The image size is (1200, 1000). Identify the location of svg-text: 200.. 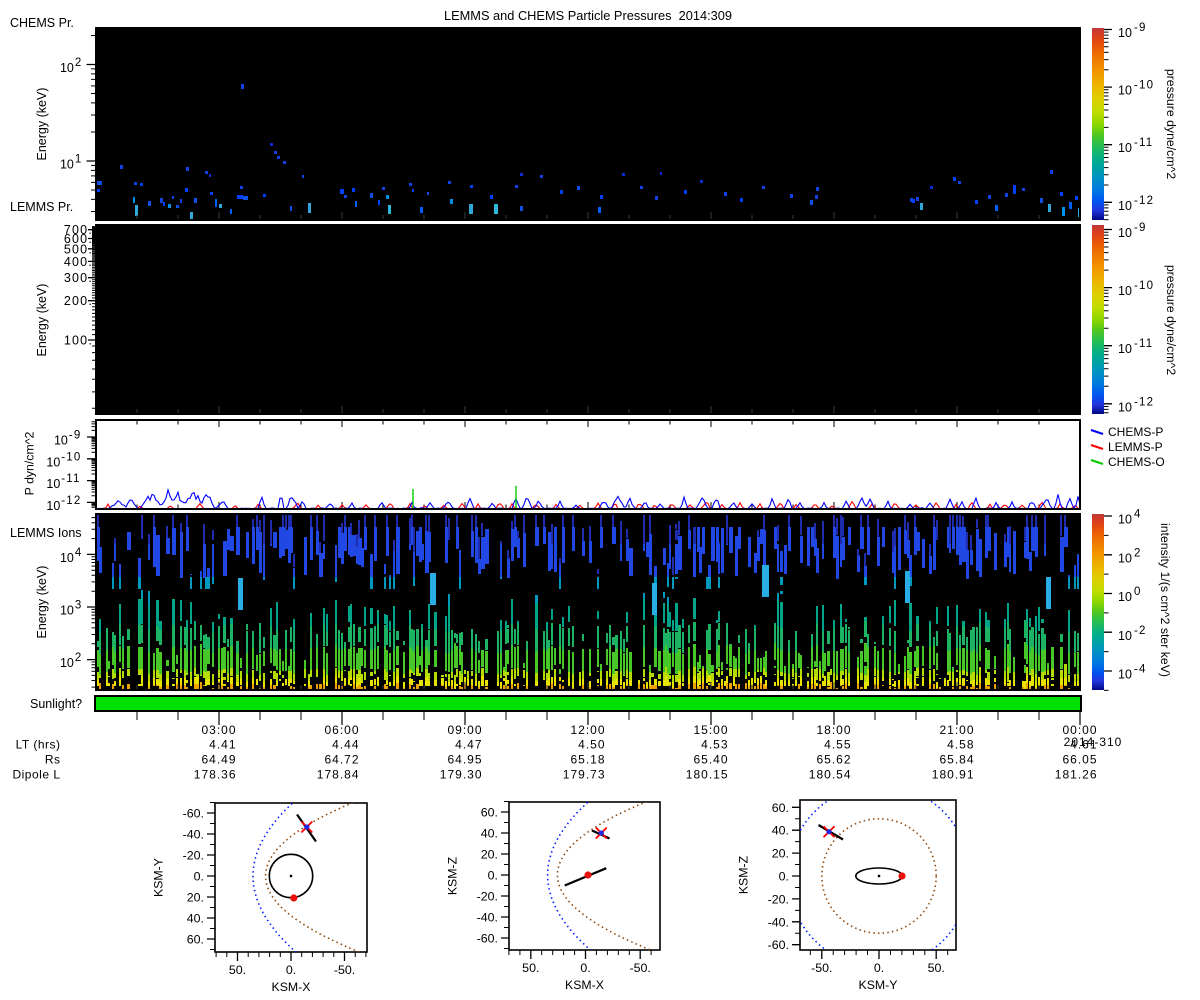
(78, 301).